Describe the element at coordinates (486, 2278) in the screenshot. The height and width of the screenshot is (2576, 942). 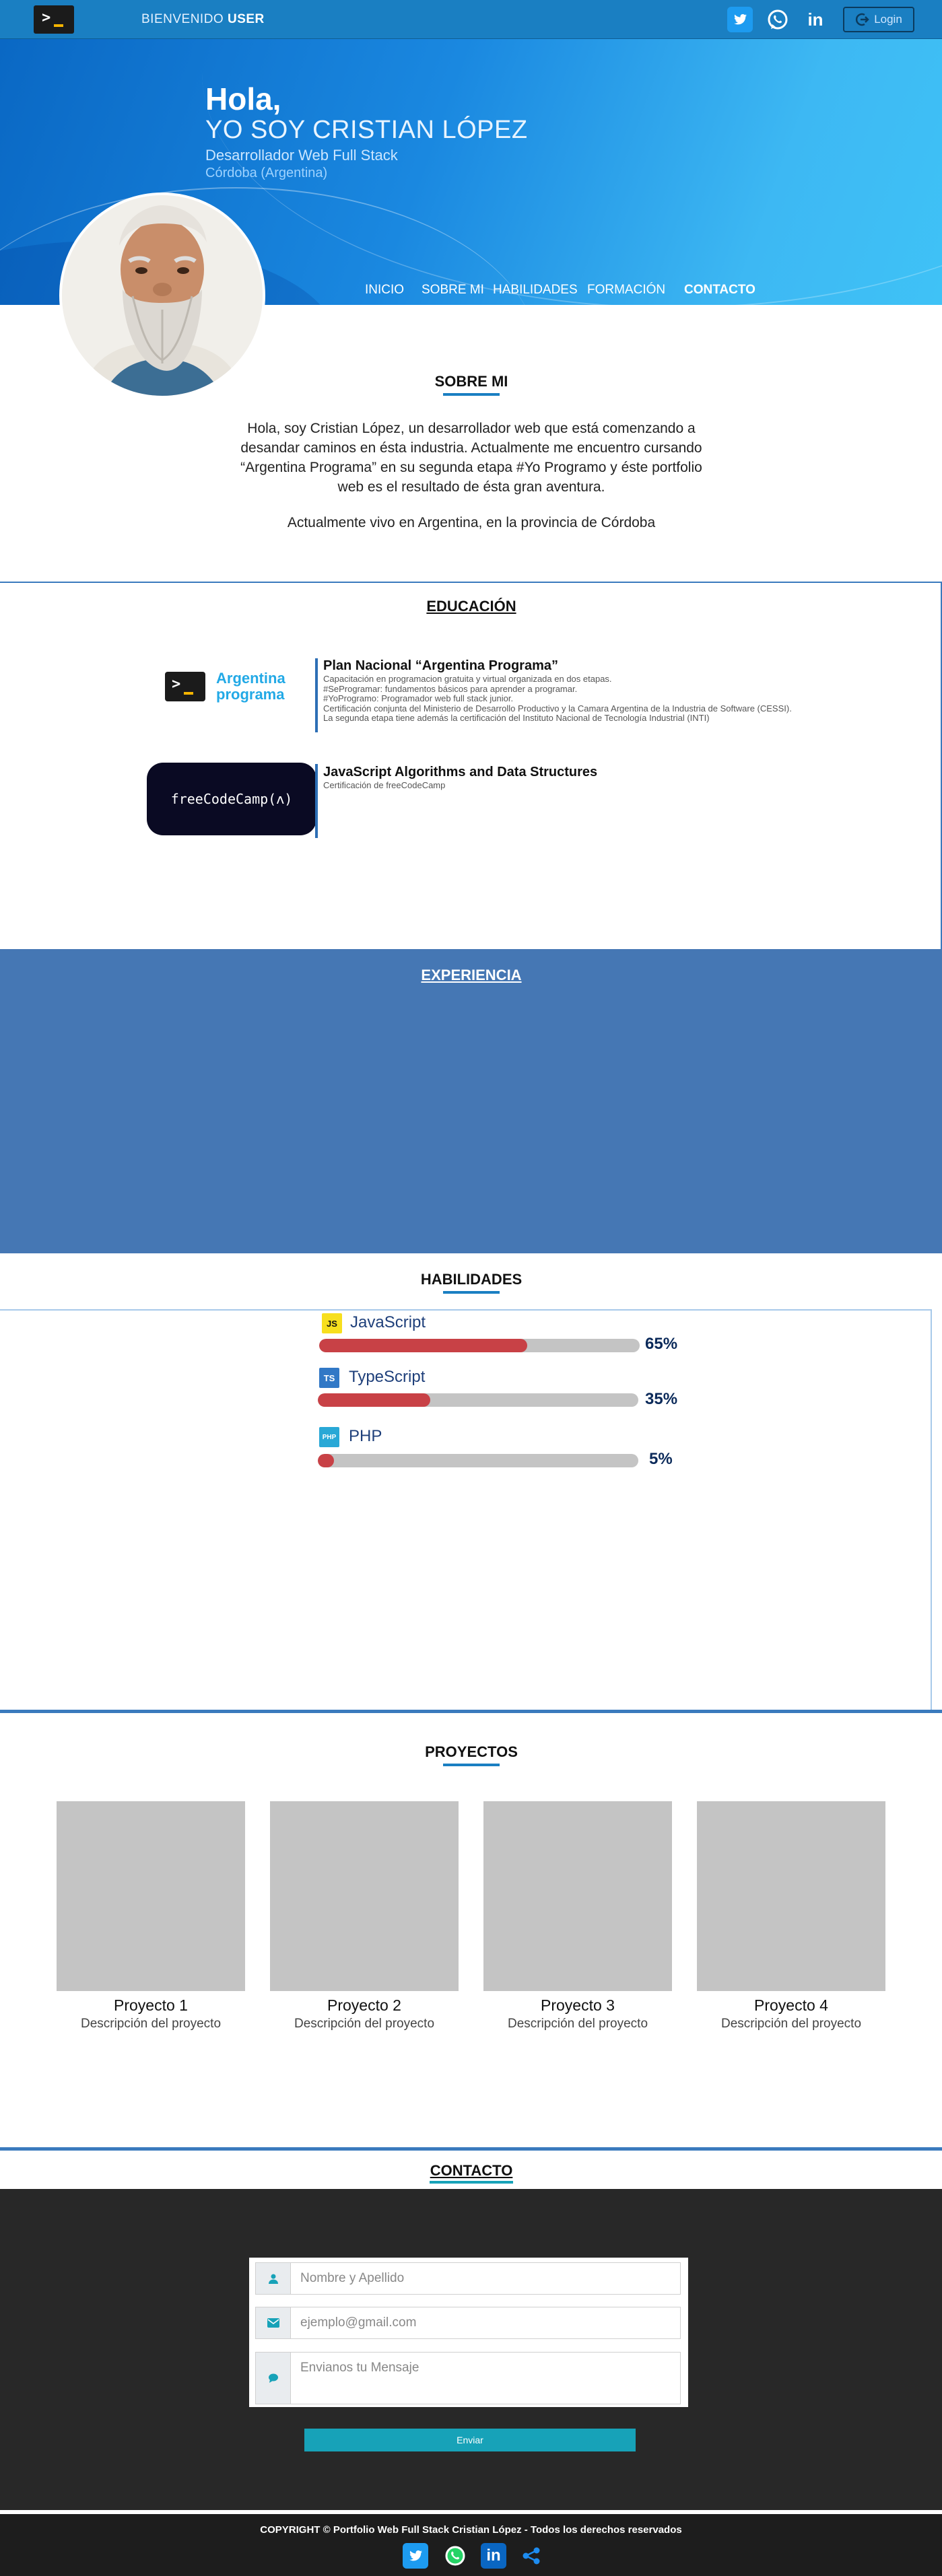
I see `name-input` at that location.